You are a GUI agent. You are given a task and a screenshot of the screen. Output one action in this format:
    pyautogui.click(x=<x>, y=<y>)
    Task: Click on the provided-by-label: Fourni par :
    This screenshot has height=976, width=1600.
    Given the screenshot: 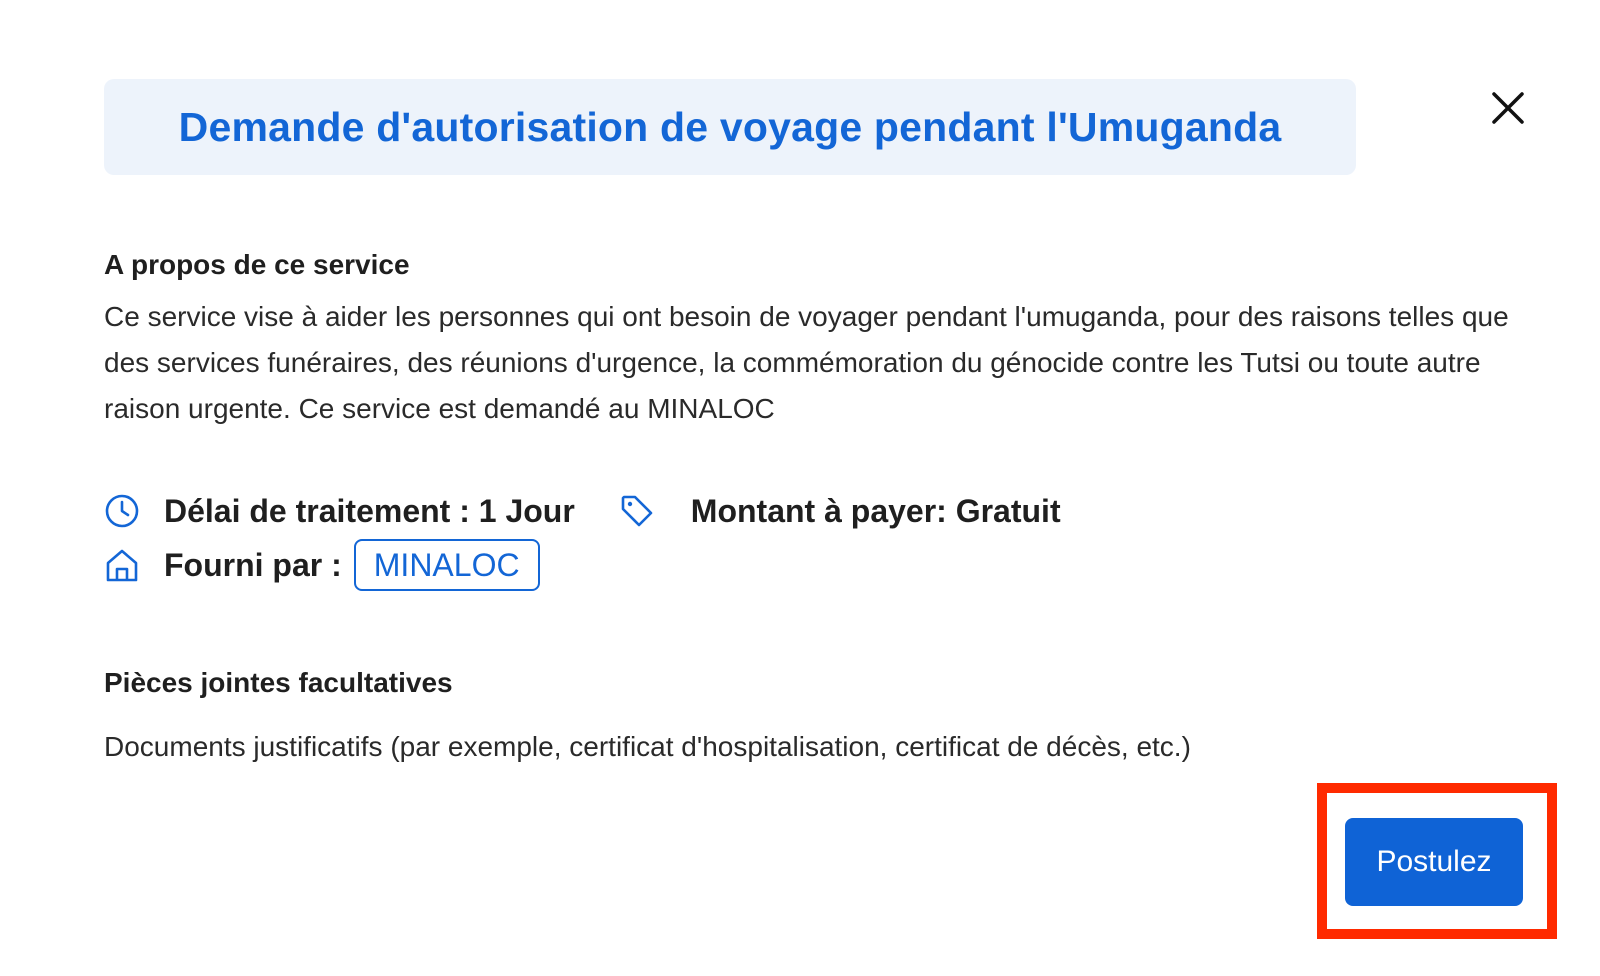 What is the action you would take?
    pyautogui.click(x=253, y=564)
    